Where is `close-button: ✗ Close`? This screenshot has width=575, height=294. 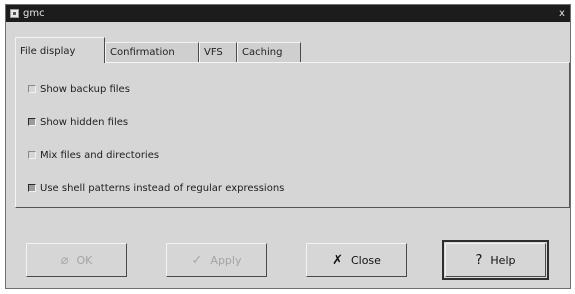
close-button: ✗ Close is located at coordinates (356, 260).